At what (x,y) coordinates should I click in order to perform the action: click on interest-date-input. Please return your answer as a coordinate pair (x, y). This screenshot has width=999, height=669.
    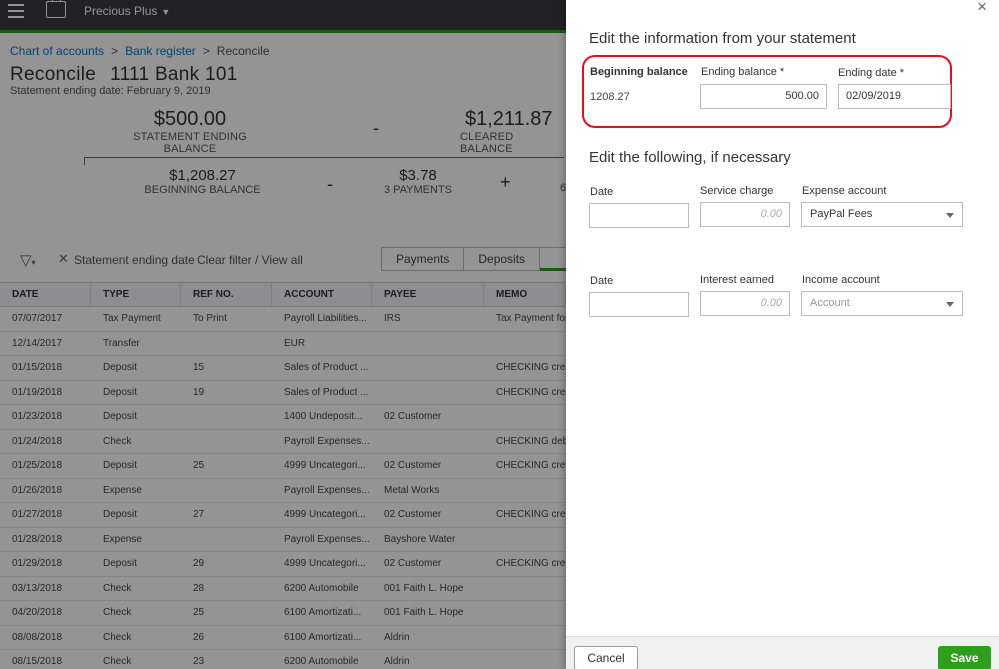
    Looking at the image, I should click on (639, 304).